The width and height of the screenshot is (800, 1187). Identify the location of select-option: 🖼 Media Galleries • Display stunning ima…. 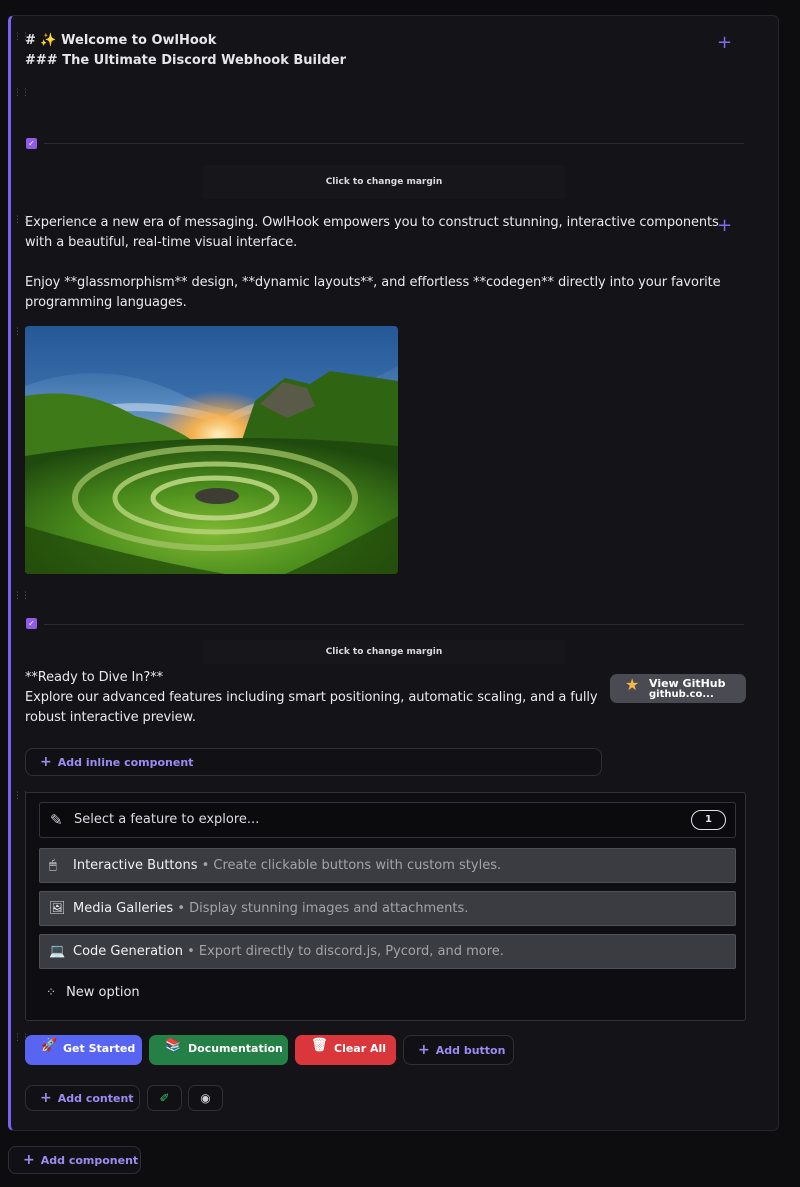
(387, 908).